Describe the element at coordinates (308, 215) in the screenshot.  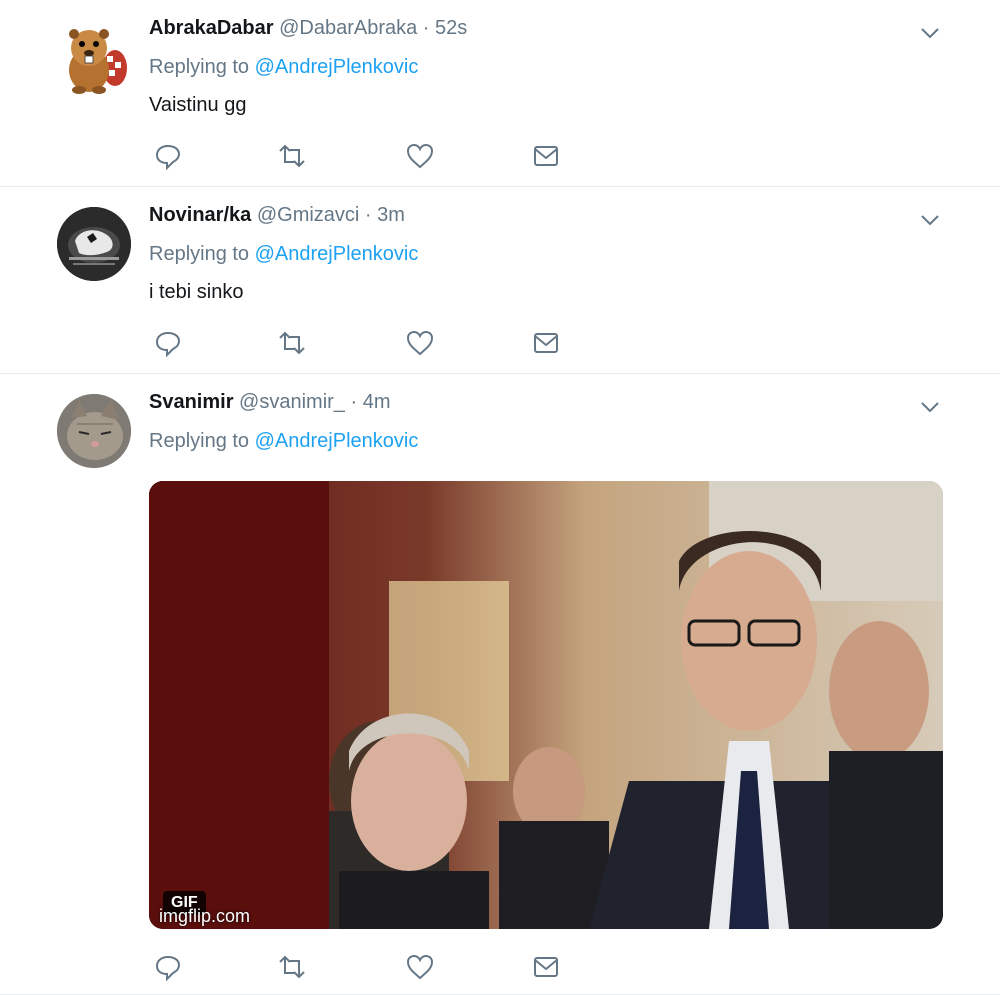
I see `user-handle: @Gmizavci` at that location.